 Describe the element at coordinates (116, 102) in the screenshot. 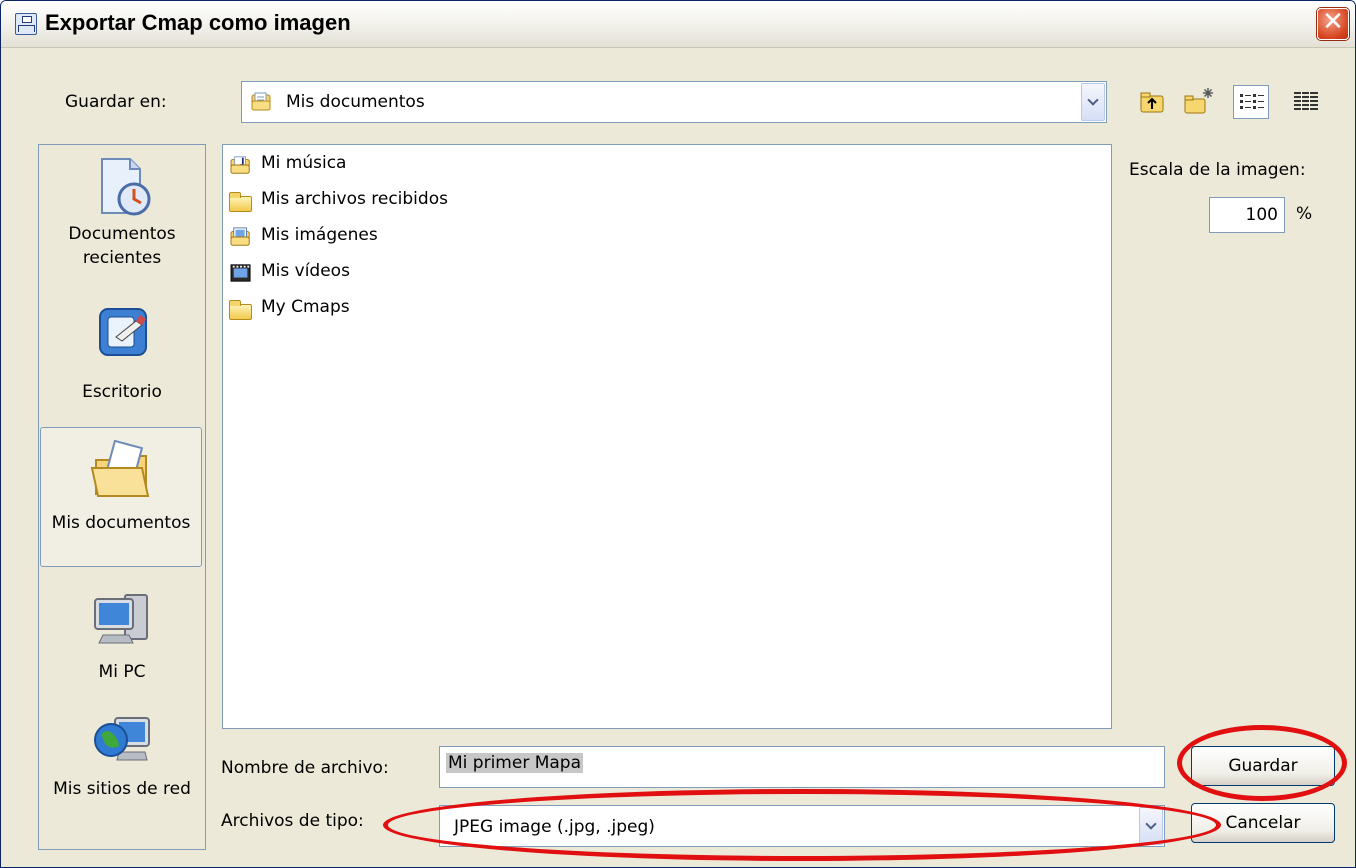

I see `save-in-label: Guardar en:` at that location.